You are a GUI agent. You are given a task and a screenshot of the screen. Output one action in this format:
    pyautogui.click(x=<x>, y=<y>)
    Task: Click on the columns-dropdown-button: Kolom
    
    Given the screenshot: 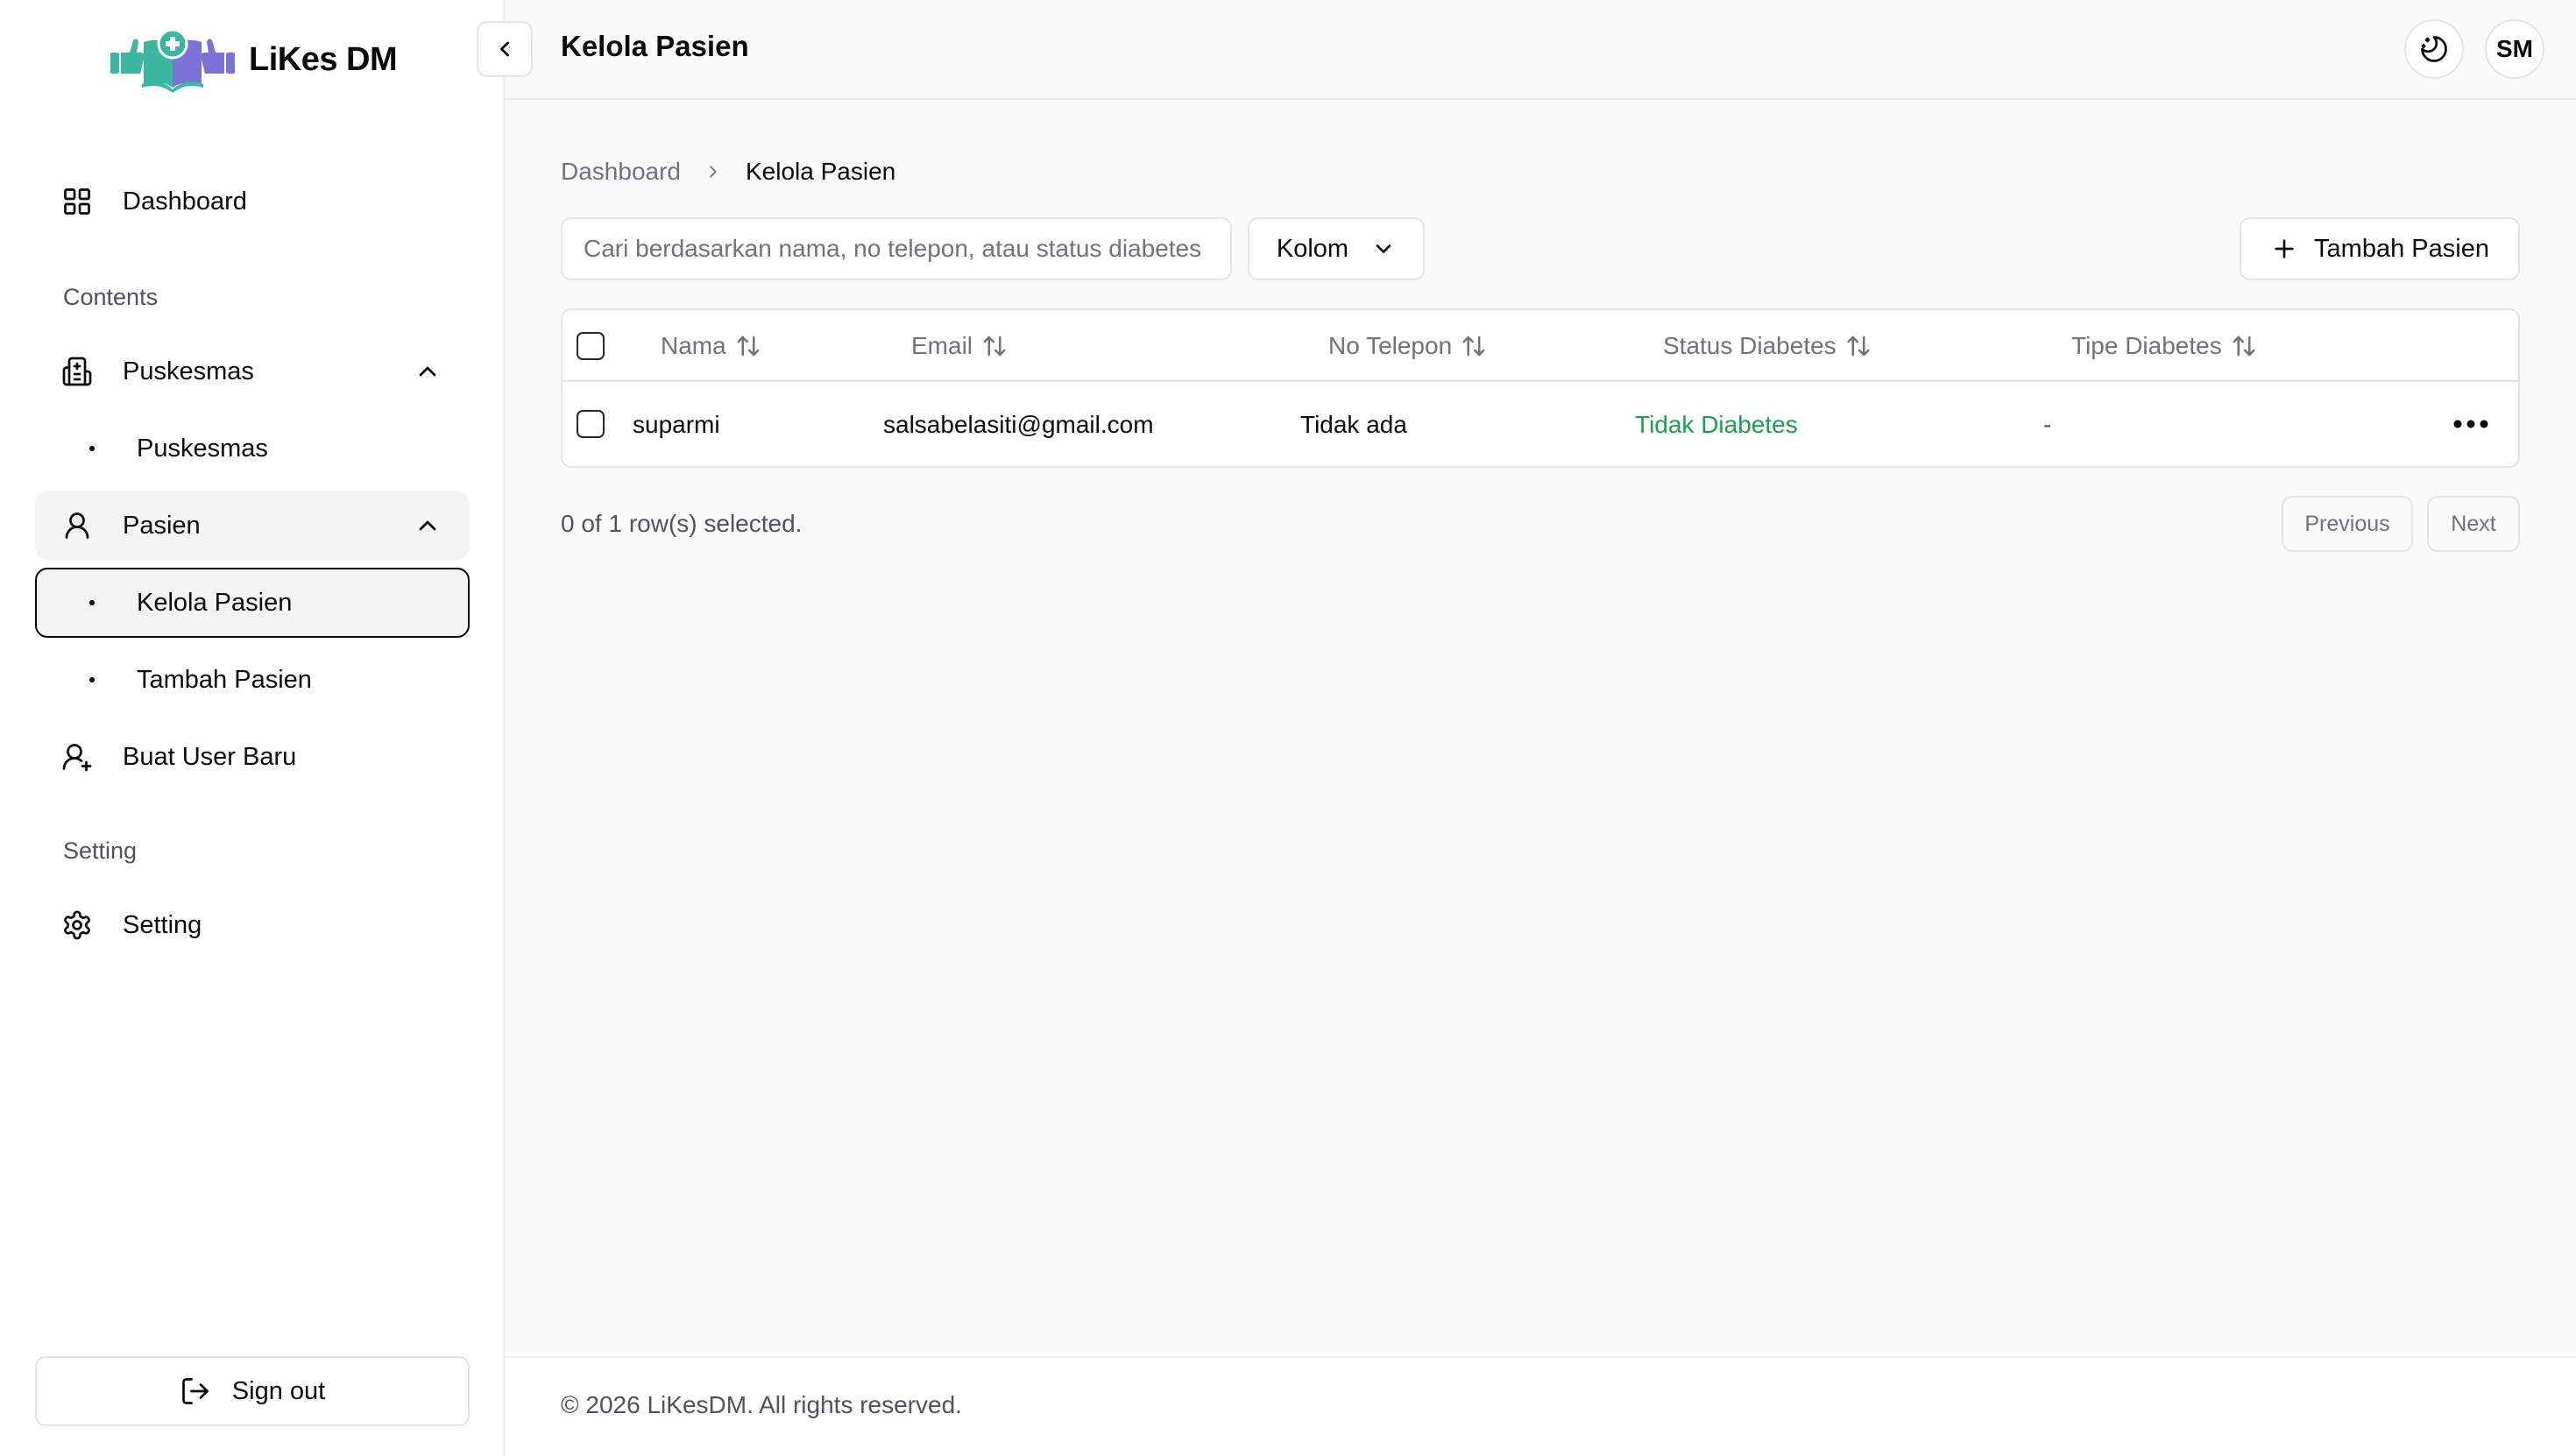 What is the action you would take?
    pyautogui.click(x=1336, y=248)
    